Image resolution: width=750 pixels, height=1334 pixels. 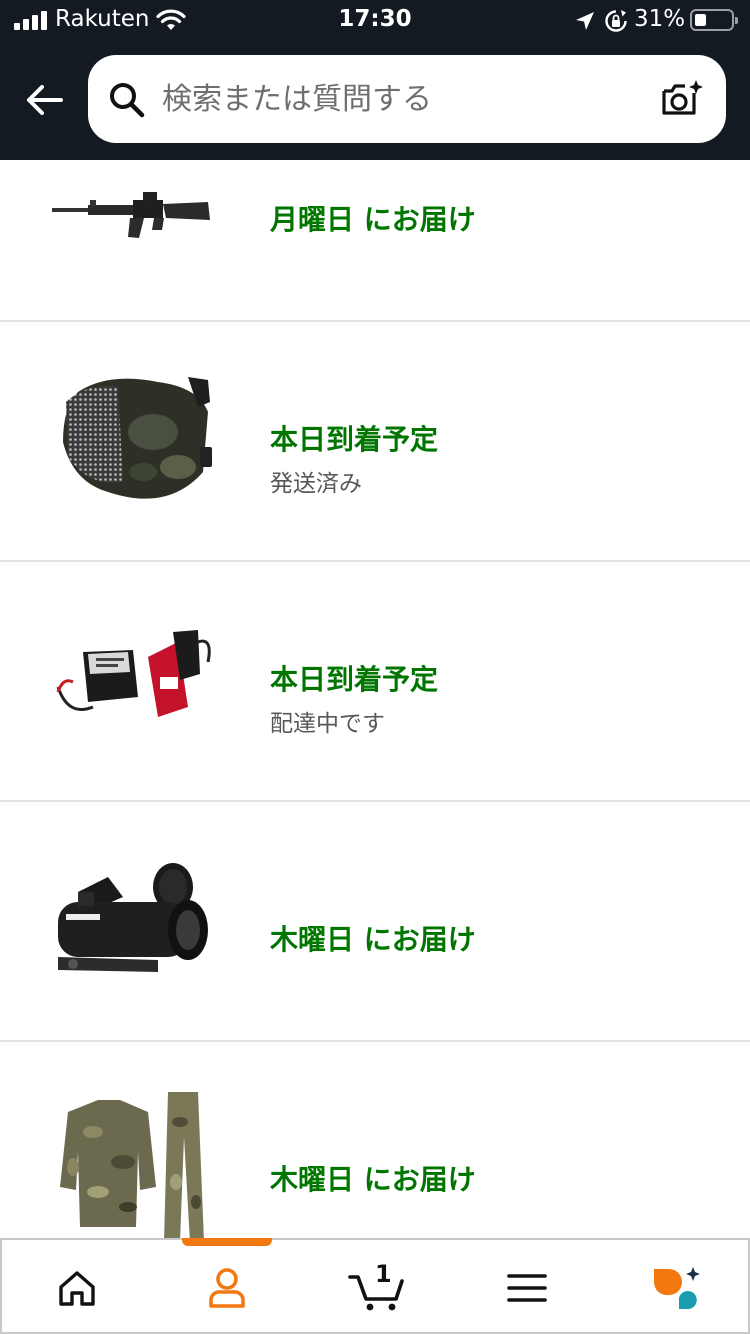 I want to click on home-icon, so click(x=77, y=1288).